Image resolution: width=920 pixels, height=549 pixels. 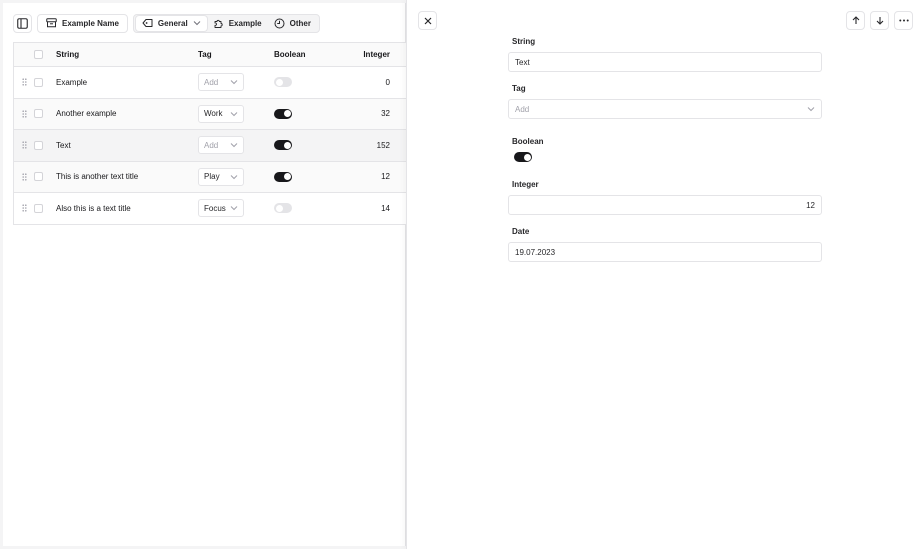 I want to click on string-field: String Text, so click(x=665, y=54).